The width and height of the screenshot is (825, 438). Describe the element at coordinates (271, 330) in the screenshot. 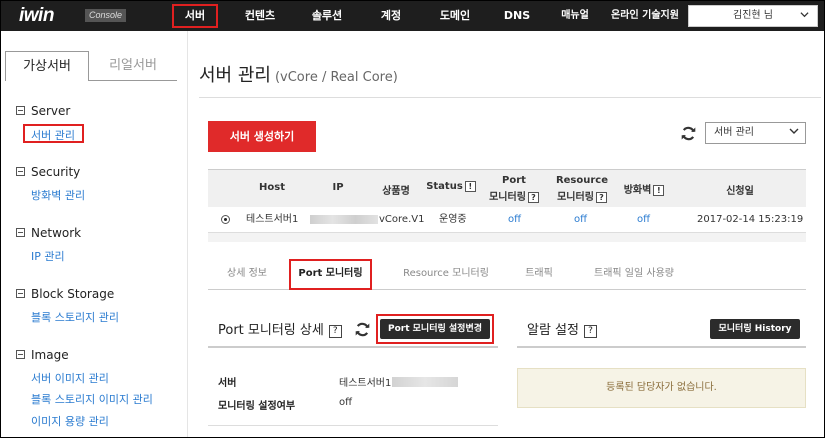

I see `port-section-title-text: Port 모니터링 상세` at that location.